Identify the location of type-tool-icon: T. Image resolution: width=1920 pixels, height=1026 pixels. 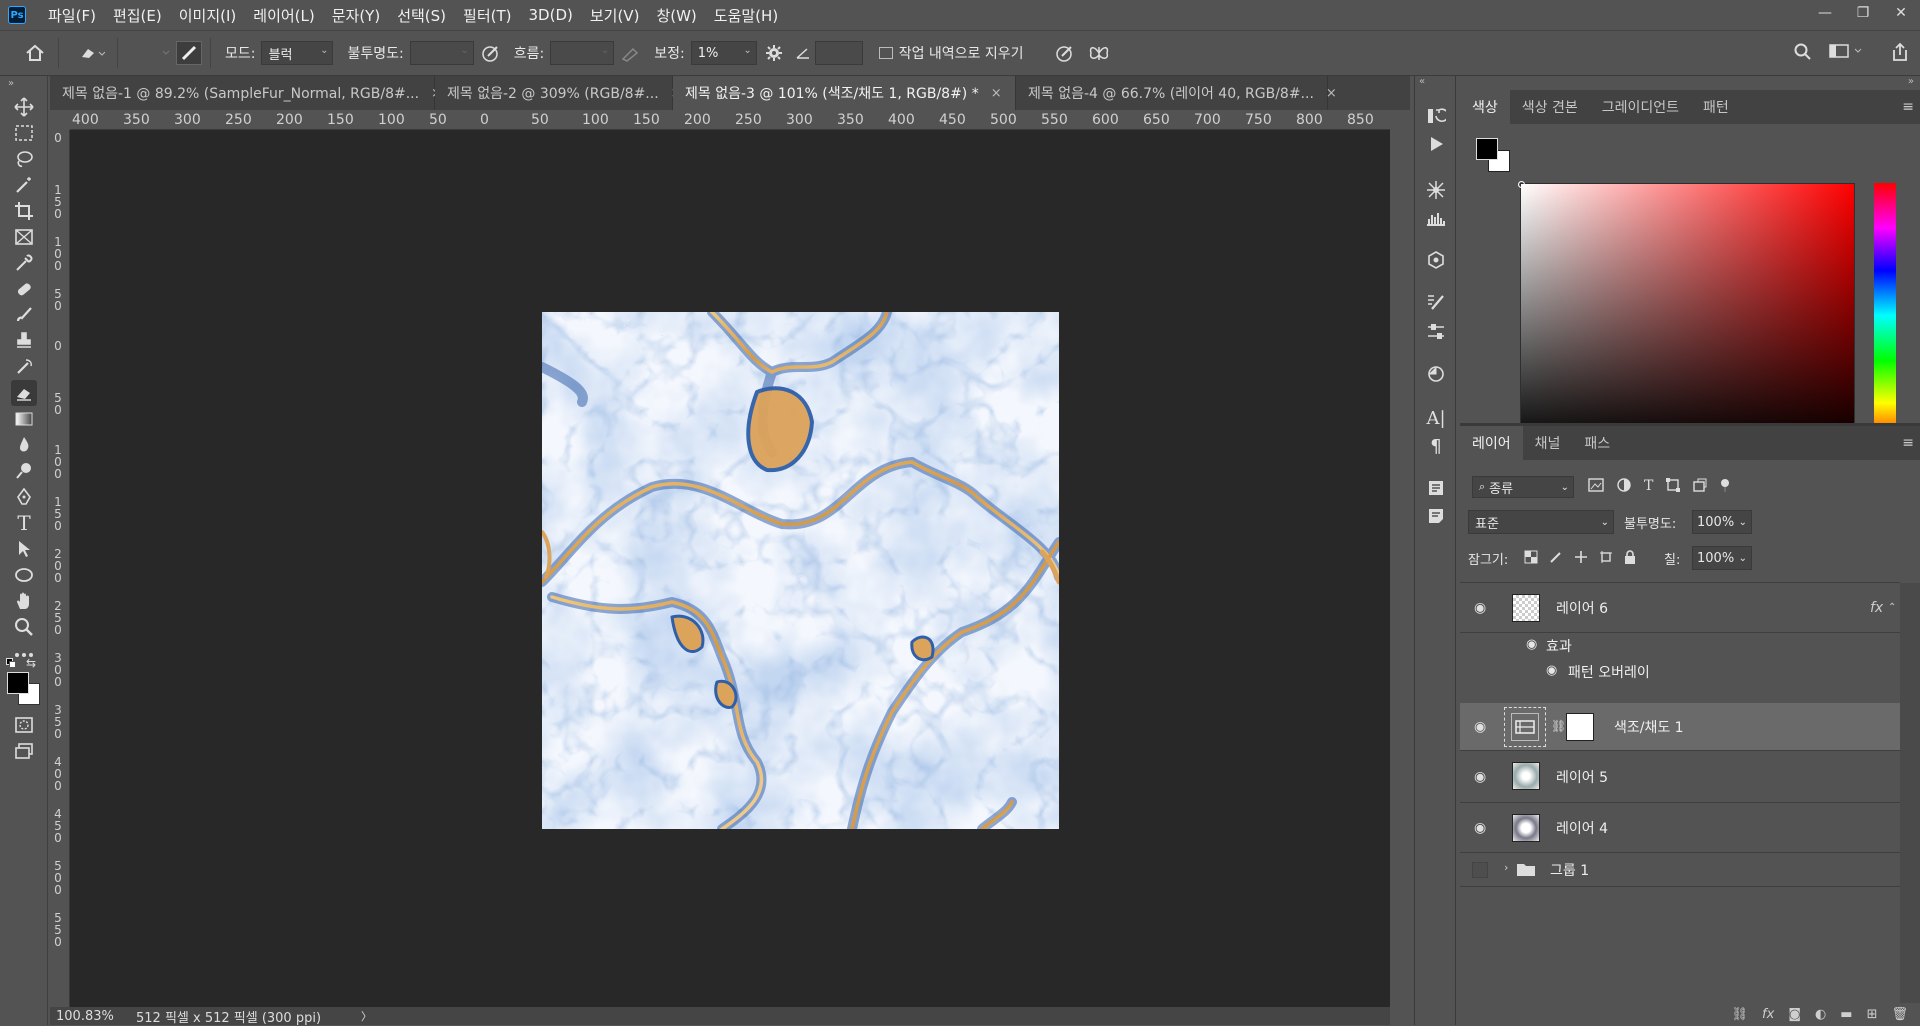
(24, 523).